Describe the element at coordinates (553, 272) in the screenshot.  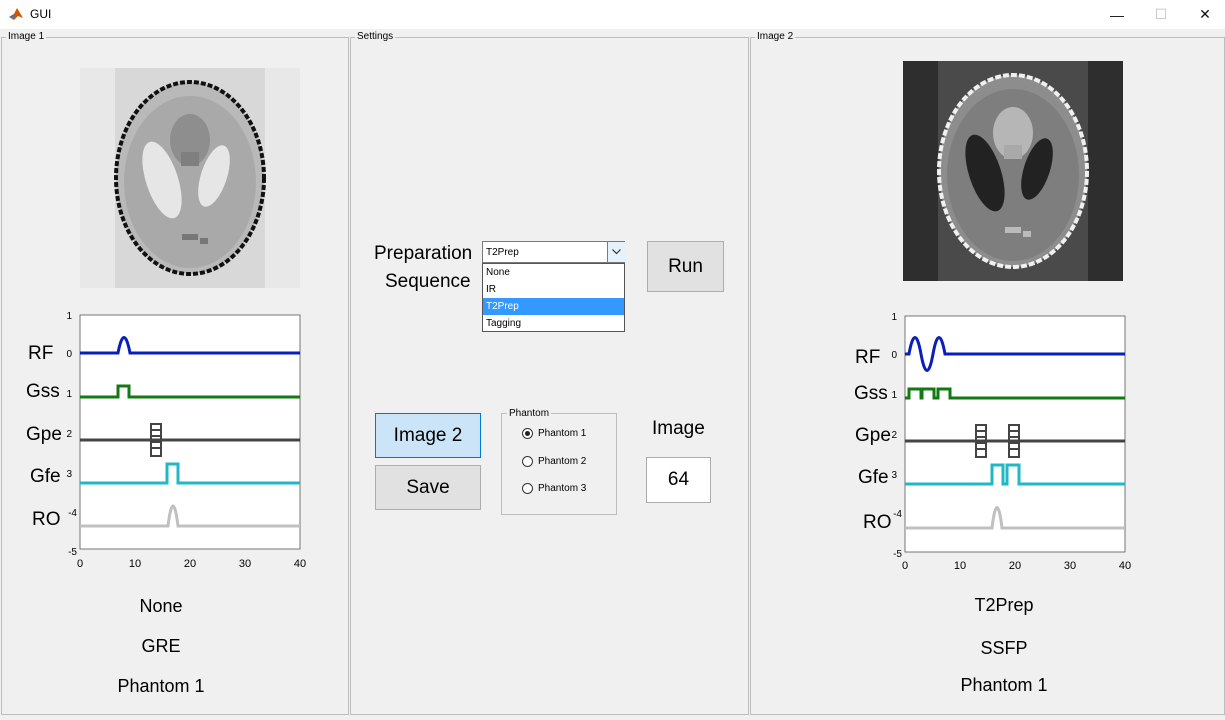
I see `dropdown-option-none: None` at that location.